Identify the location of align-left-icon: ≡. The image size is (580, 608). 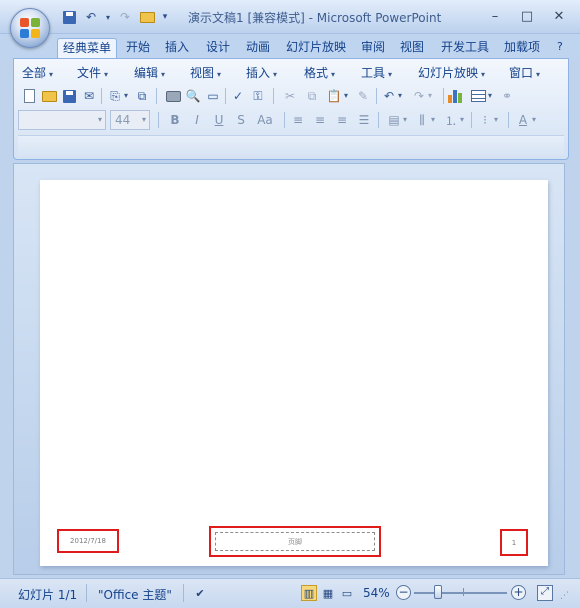
(298, 120).